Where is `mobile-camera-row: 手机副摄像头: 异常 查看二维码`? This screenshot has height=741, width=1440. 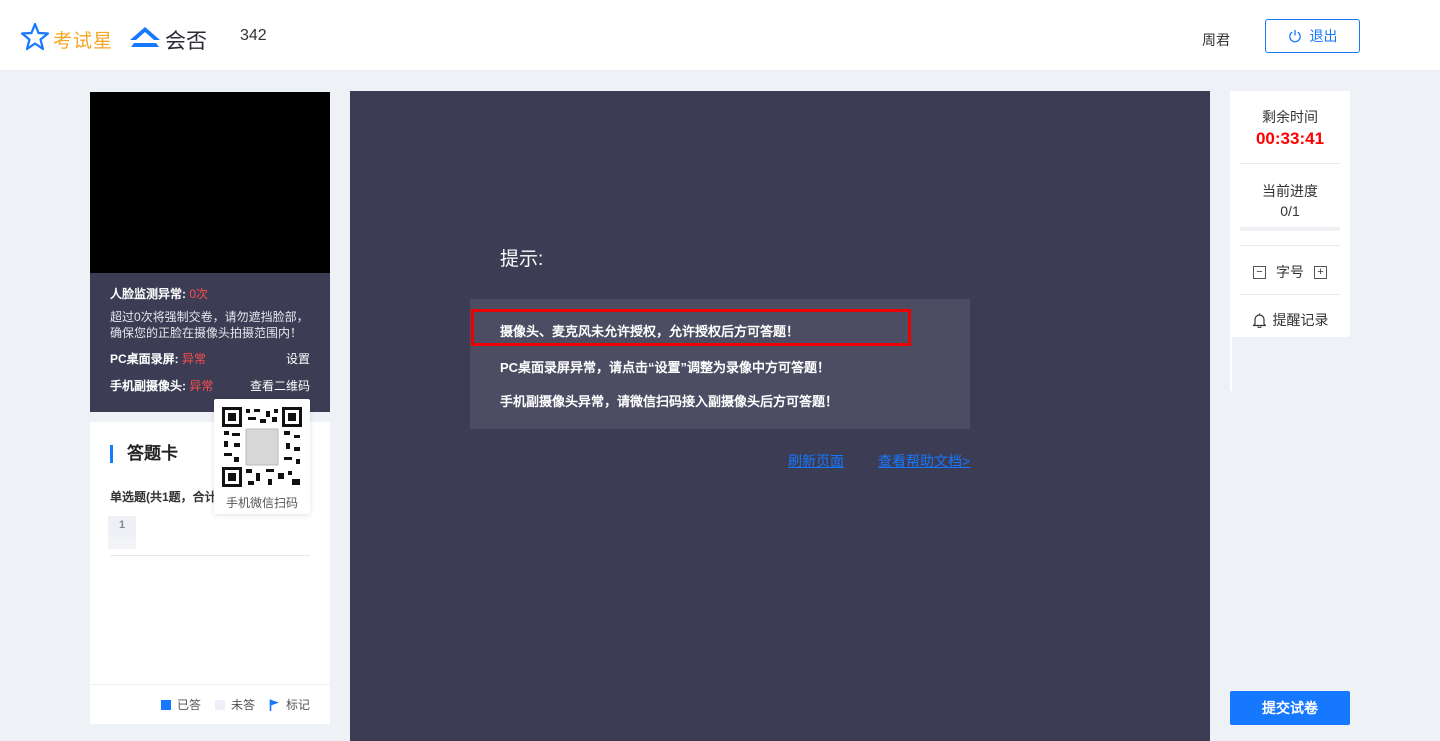
mobile-camera-row: 手机副摄像头: 异常 查看二维码 is located at coordinates (210, 386).